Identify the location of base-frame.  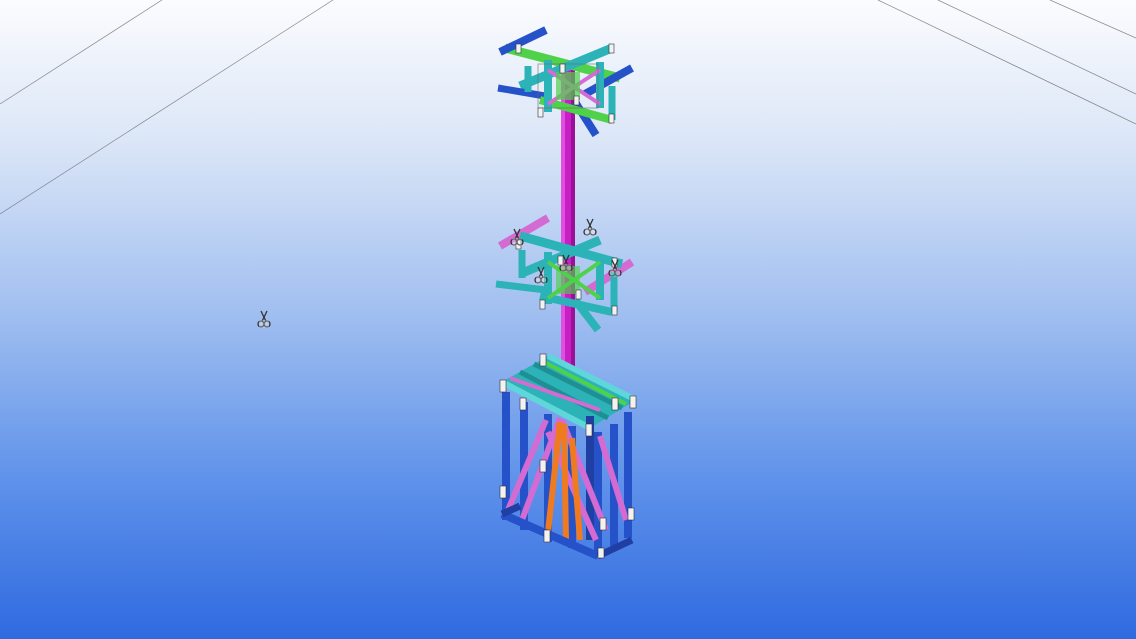
(568, 456).